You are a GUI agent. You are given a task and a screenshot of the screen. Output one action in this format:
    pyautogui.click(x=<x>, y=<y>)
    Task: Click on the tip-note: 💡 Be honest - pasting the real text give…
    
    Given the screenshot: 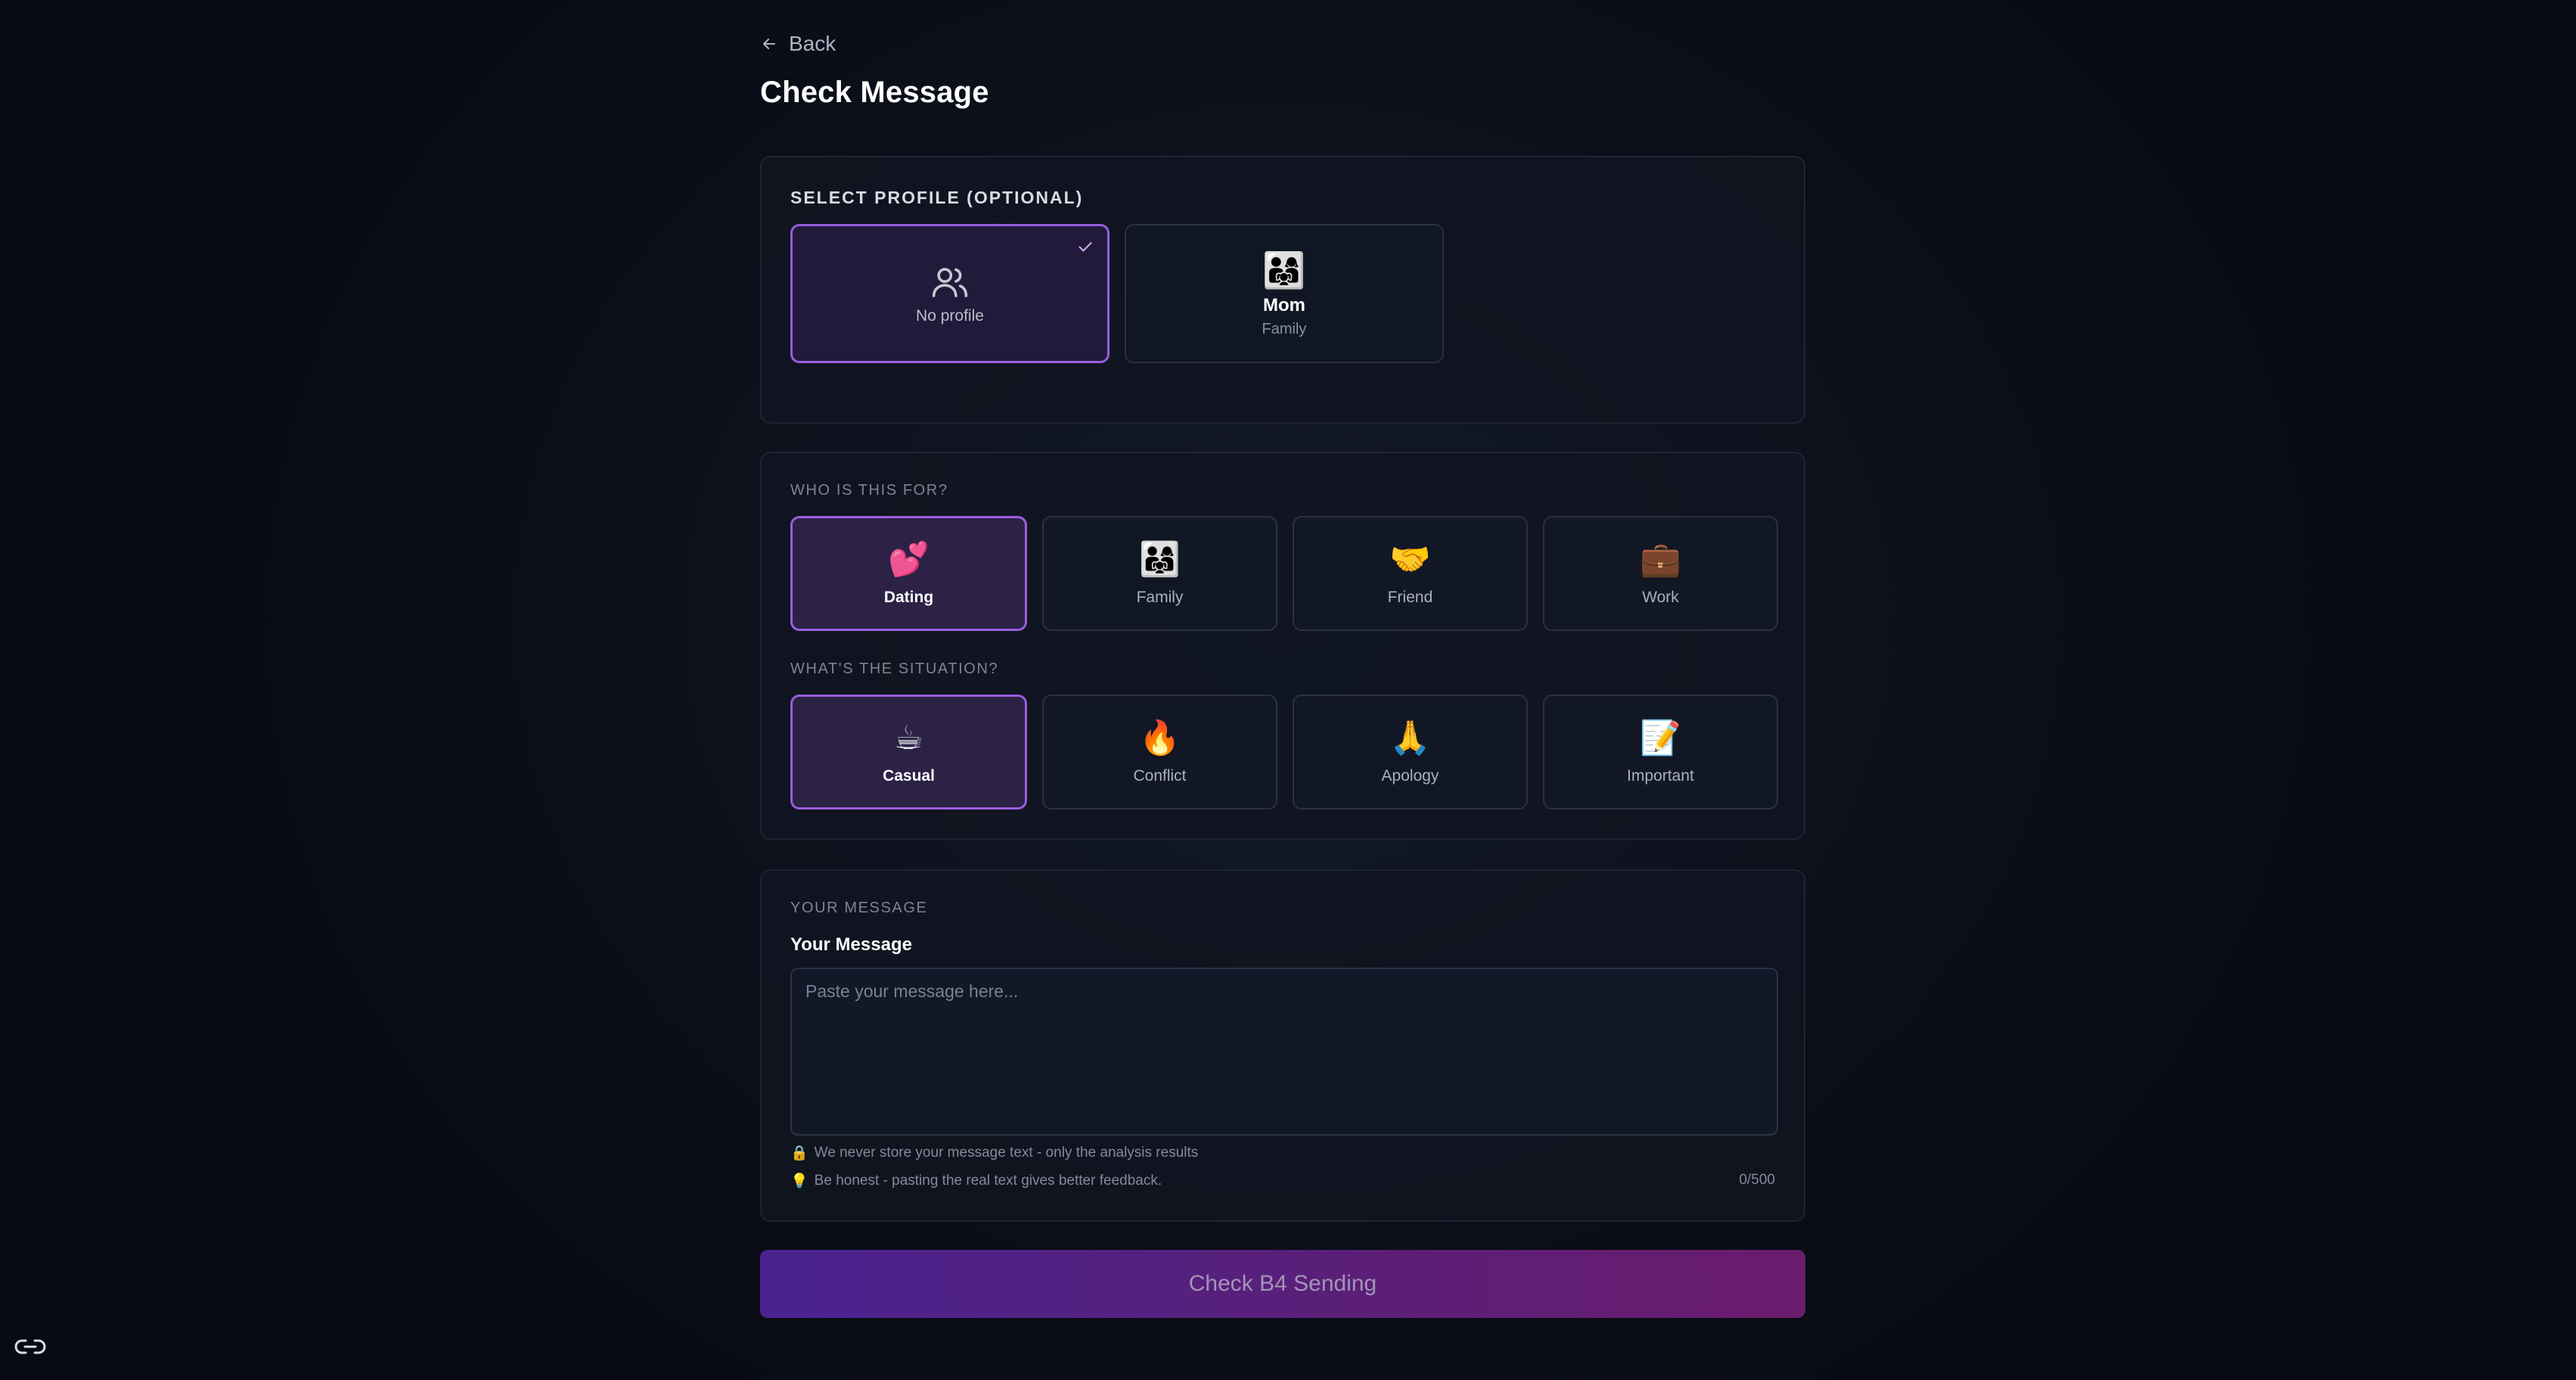 What is the action you would take?
    pyautogui.click(x=976, y=1181)
    